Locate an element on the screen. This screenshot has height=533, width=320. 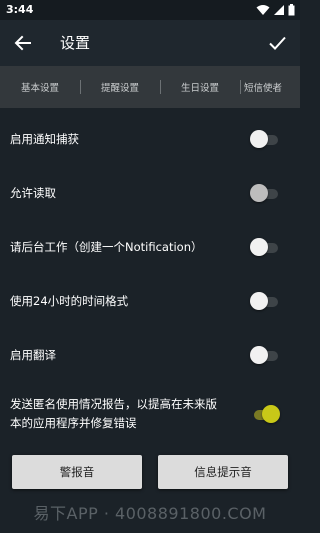
setting-label: 允许读取 is located at coordinates (33, 193).